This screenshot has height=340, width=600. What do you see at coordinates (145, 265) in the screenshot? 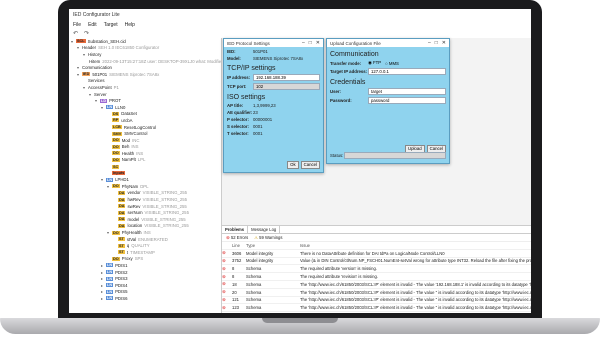
I see `tree-item: ▸ LN PDIS1` at bounding box center [145, 265].